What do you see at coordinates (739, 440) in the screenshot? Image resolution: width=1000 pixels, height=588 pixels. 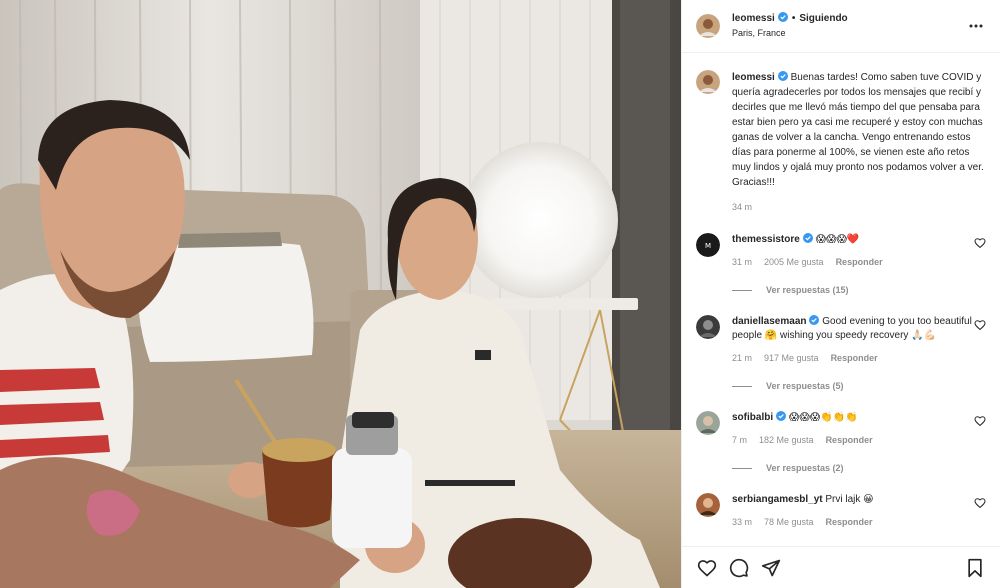 I see `comment-time: 7 m` at bounding box center [739, 440].